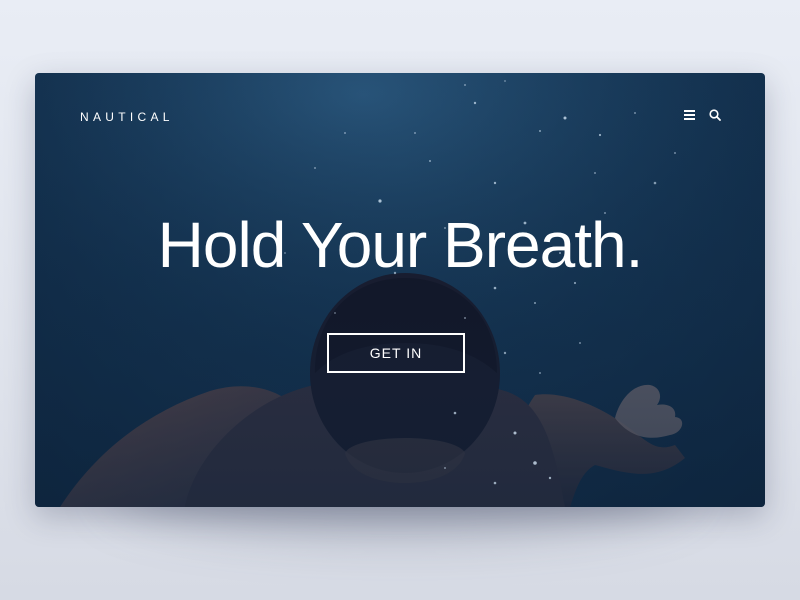 This screenshot has width=800, height=600. I want to click on get-in-button: GET IN, so click(396, 353).